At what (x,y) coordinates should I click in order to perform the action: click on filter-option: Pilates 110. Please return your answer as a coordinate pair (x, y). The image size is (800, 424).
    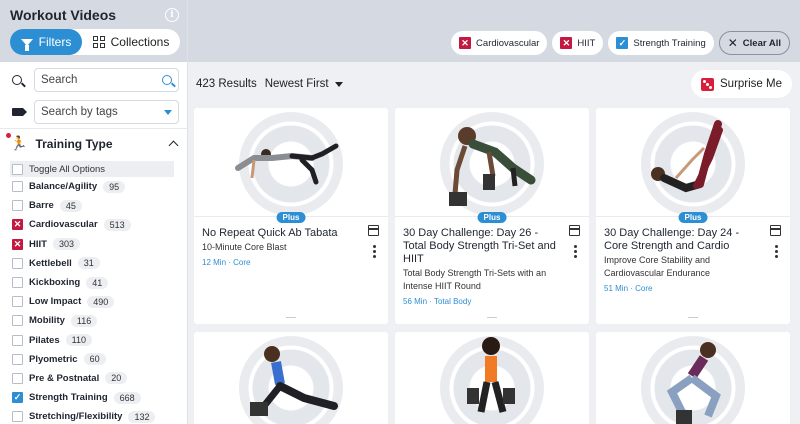
    Looking at the image, I should click on (93, 340).